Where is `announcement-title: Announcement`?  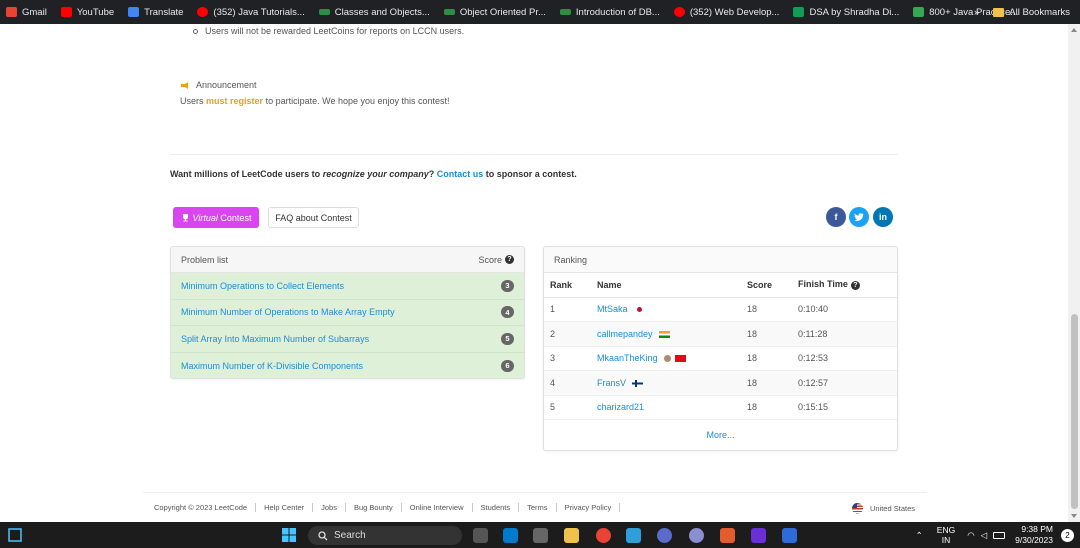 announcement-title: Announcement is located at coordinates (218, 85).